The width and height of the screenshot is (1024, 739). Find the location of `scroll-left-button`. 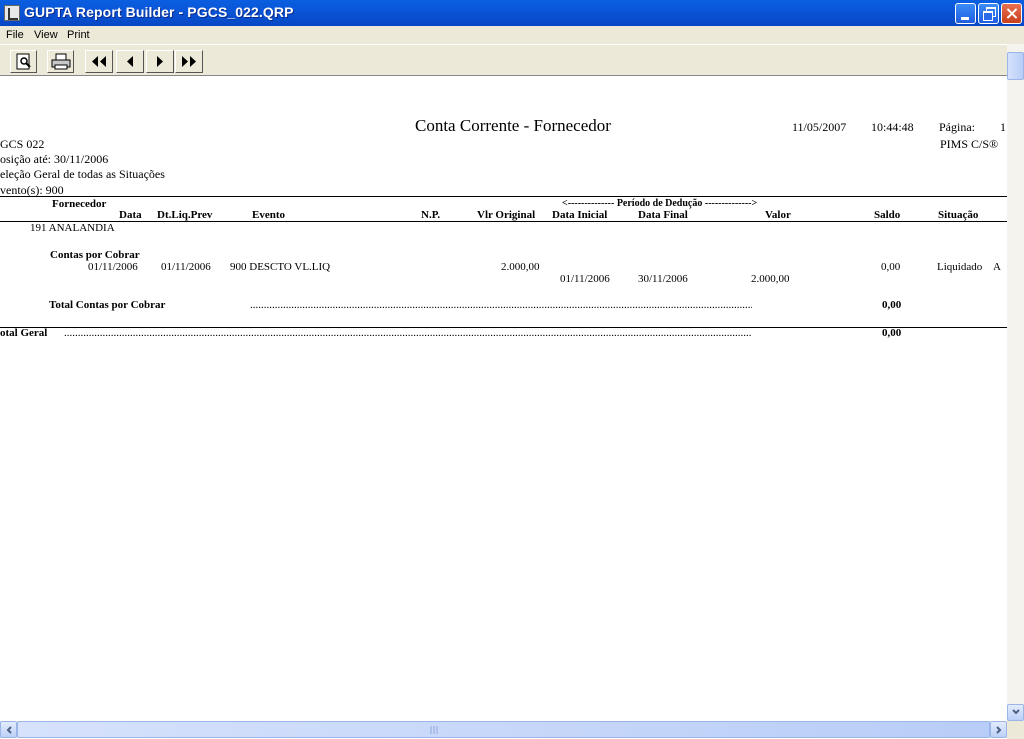

scroll-left-button is located at coordinates (8, 729).